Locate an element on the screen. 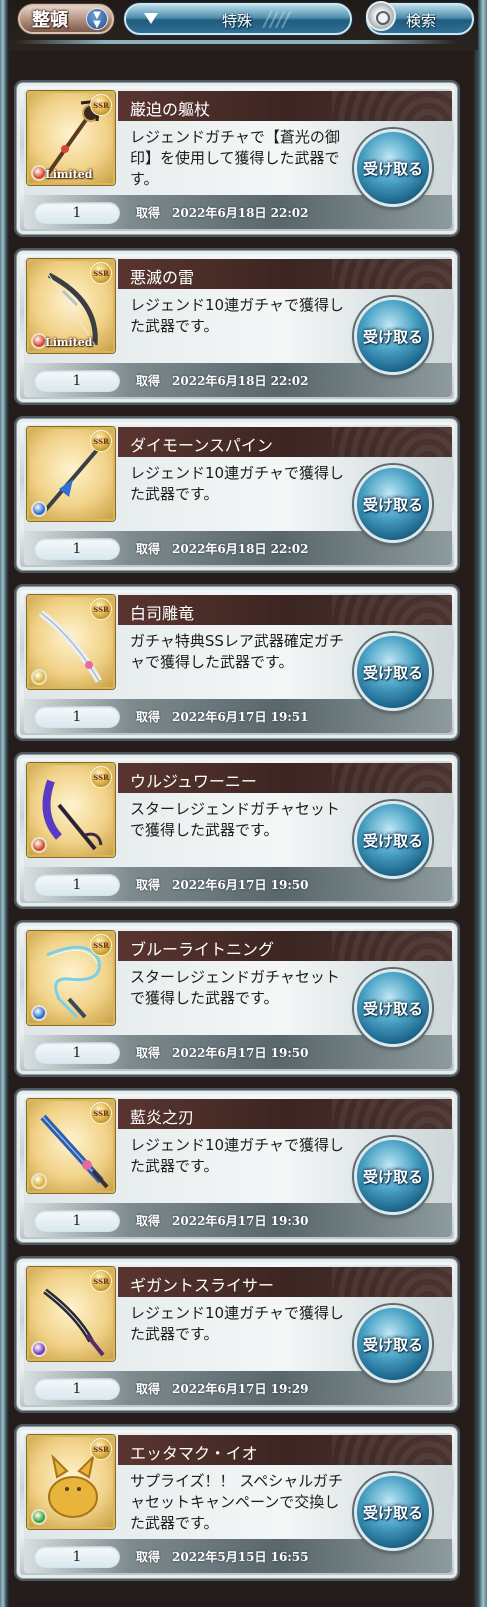 Image resolution: width=487 pixels, height=1607 pixels. wind-element-icon is located at coordinates (39, 1517).